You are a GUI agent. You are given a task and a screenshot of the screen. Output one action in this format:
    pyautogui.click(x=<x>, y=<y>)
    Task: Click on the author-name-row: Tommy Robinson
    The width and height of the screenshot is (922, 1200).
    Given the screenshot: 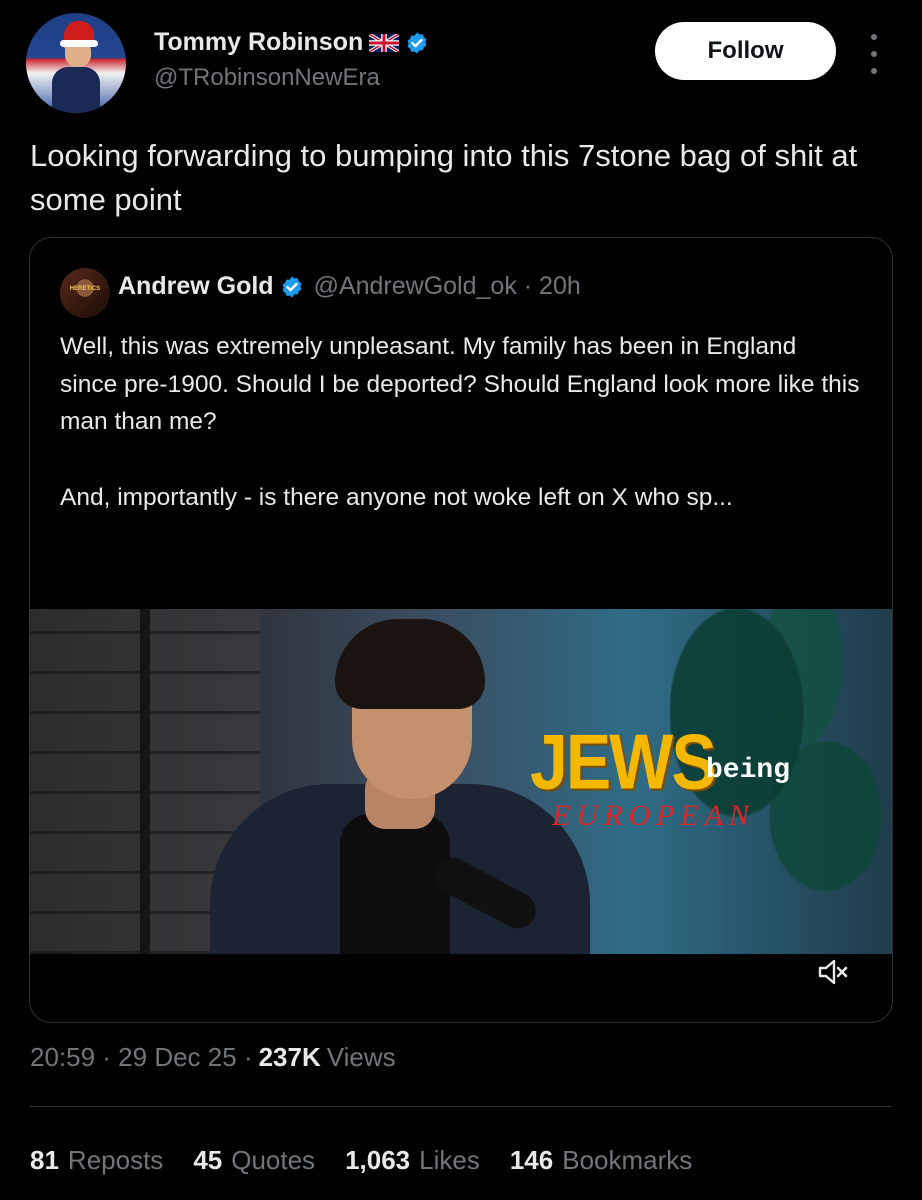 What is the action you would take?
    pyautogui.click(x=291, y=42)
    